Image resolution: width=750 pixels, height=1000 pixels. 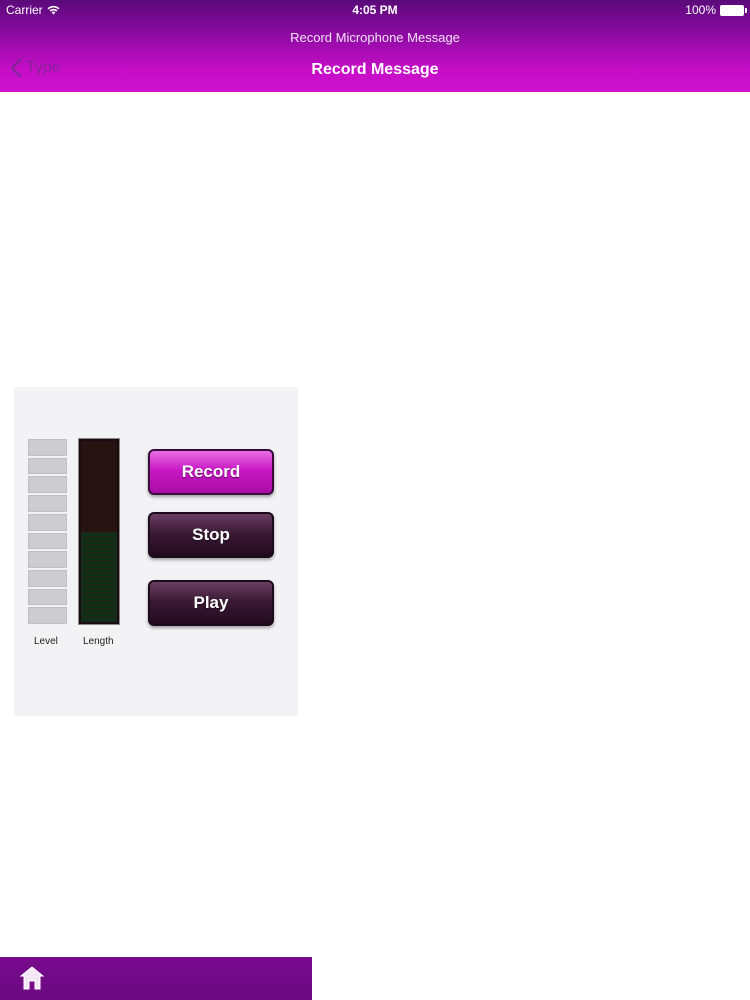 I want to click on home-icon, so click(x=32, y=978).